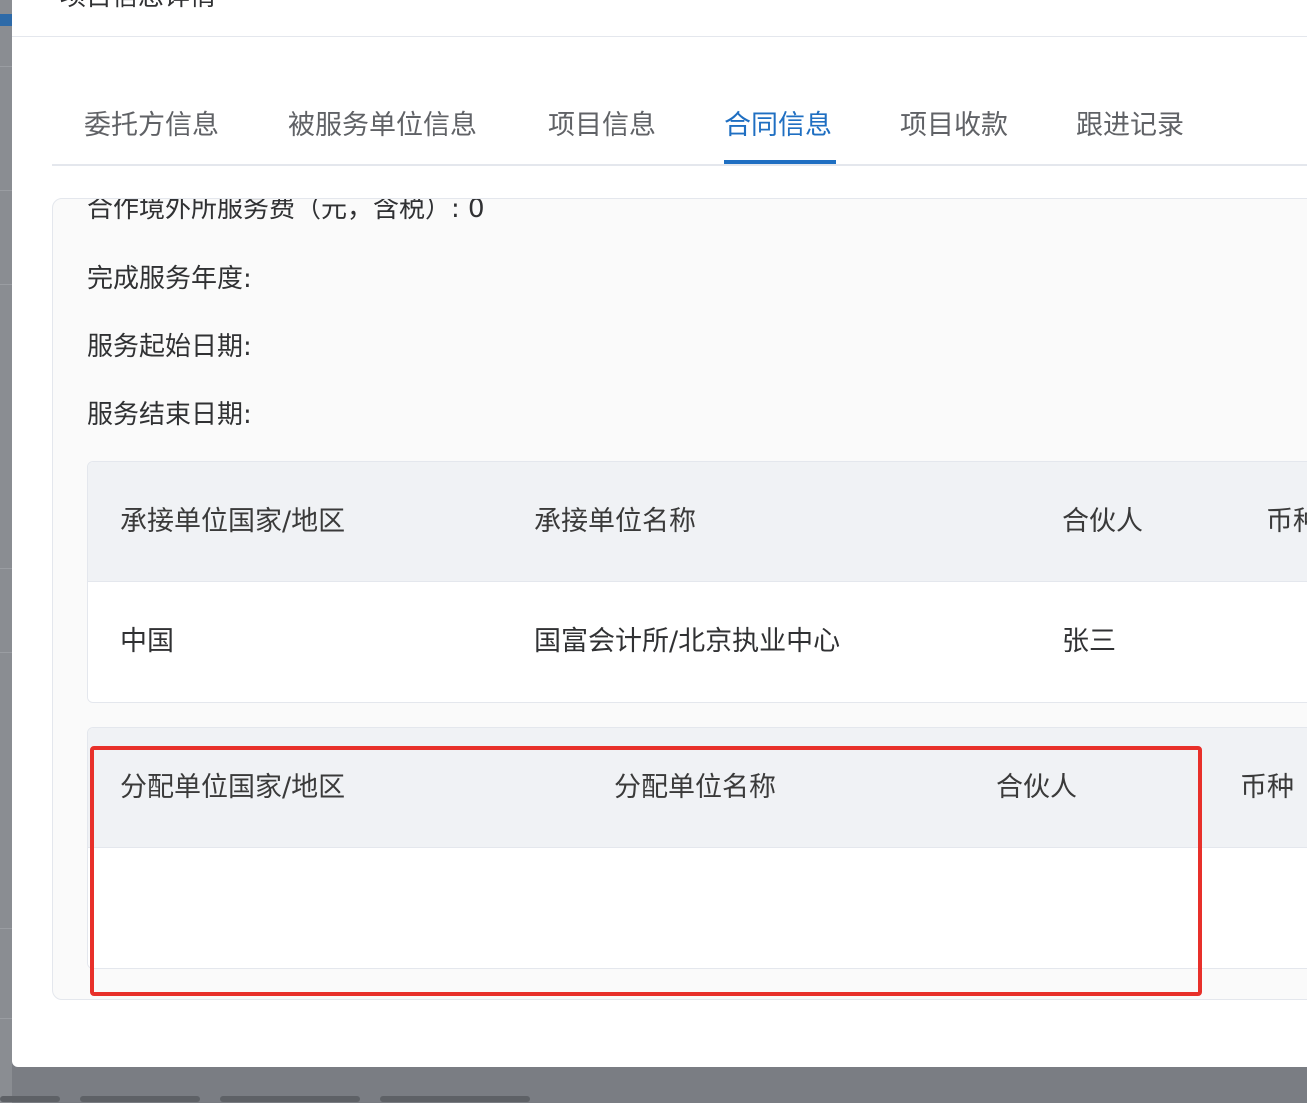  What do you see at coordinates (138, 6) in the screenshot?
I see `dialog-title: 项目信息详情` at bounding box center [138, 6].